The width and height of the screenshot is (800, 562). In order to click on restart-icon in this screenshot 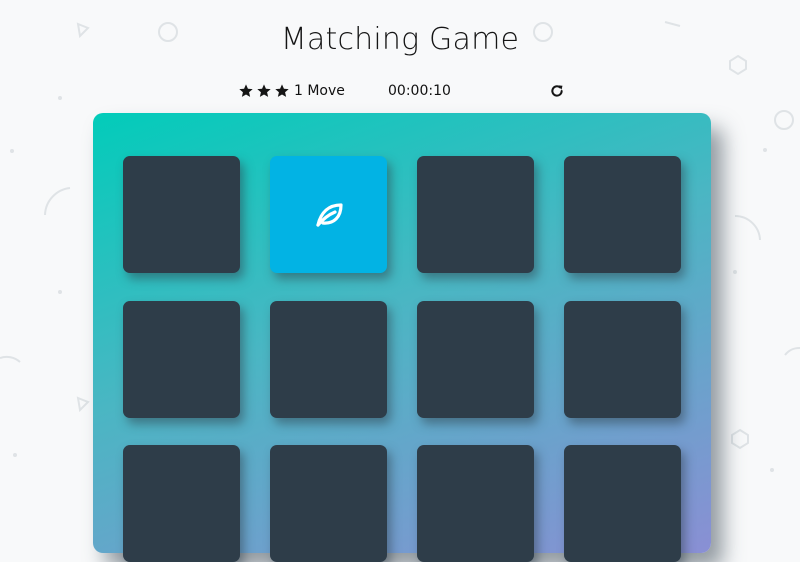, I will do `click(557, 91)`.